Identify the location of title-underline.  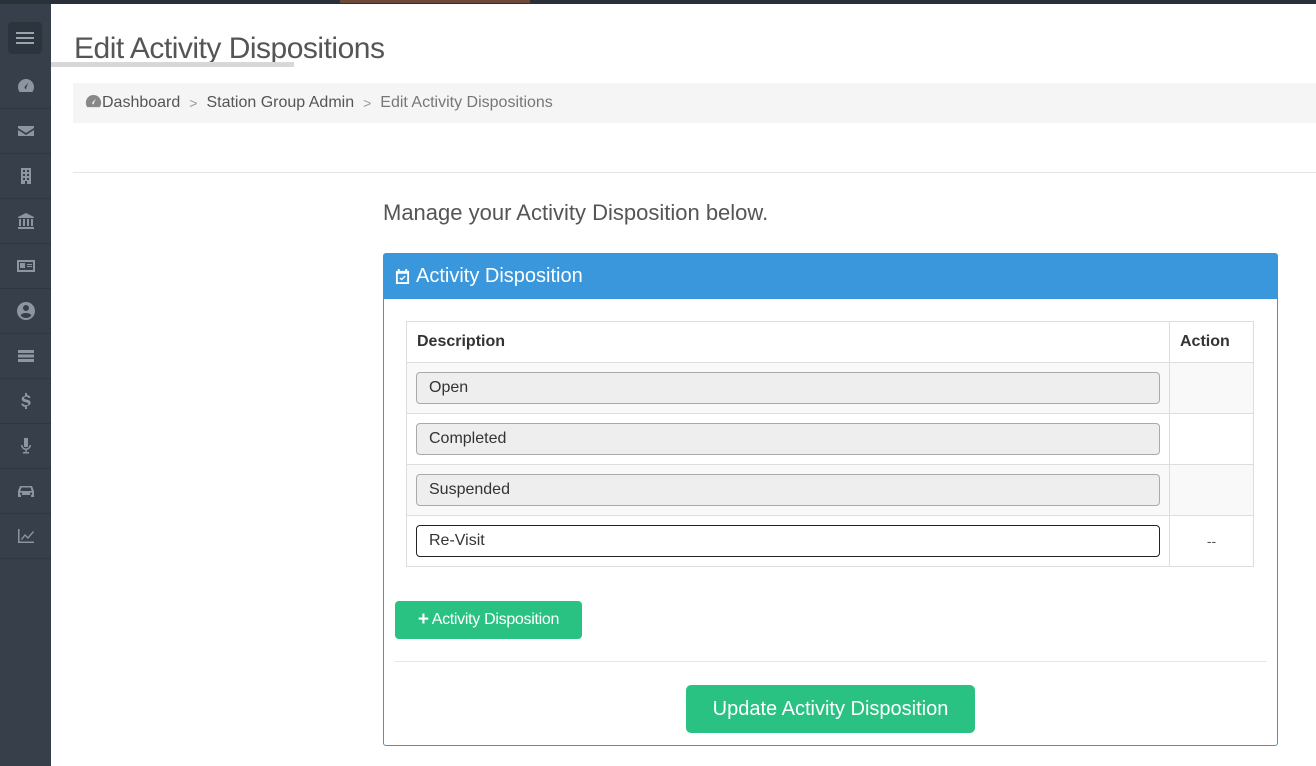
(172, 64).